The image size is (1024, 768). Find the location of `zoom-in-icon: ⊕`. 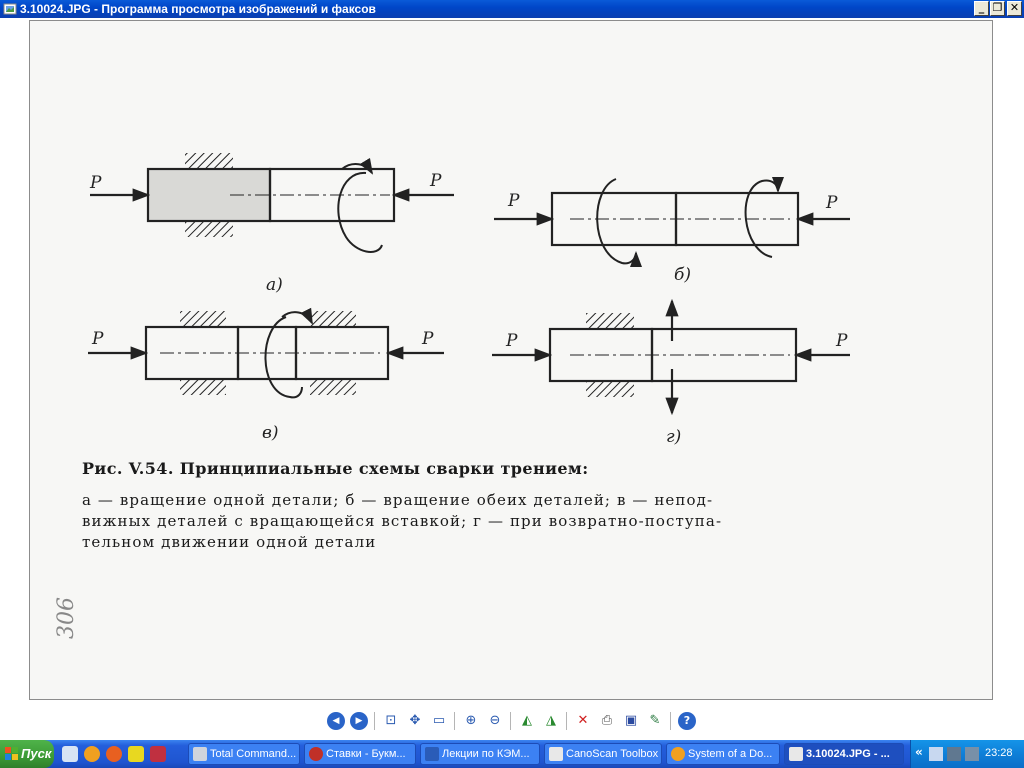

zoom-in-icon: ⊕ is located at coordinates (471, 720).